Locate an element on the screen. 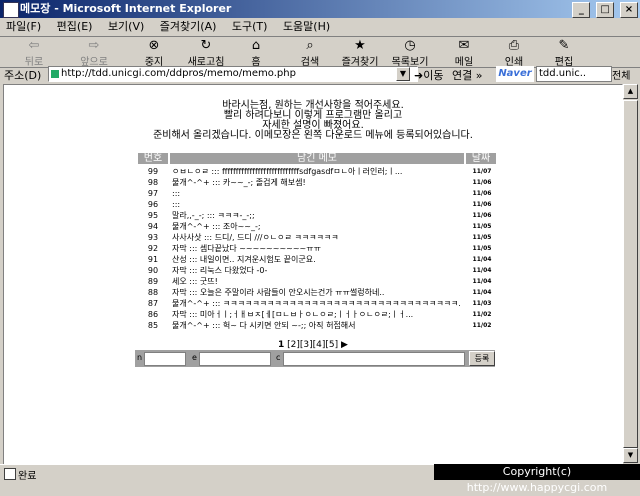 Image resolution: width=640 pixels, height=496 pixels. maximize-button: □ is located at coordinates (605, 10).